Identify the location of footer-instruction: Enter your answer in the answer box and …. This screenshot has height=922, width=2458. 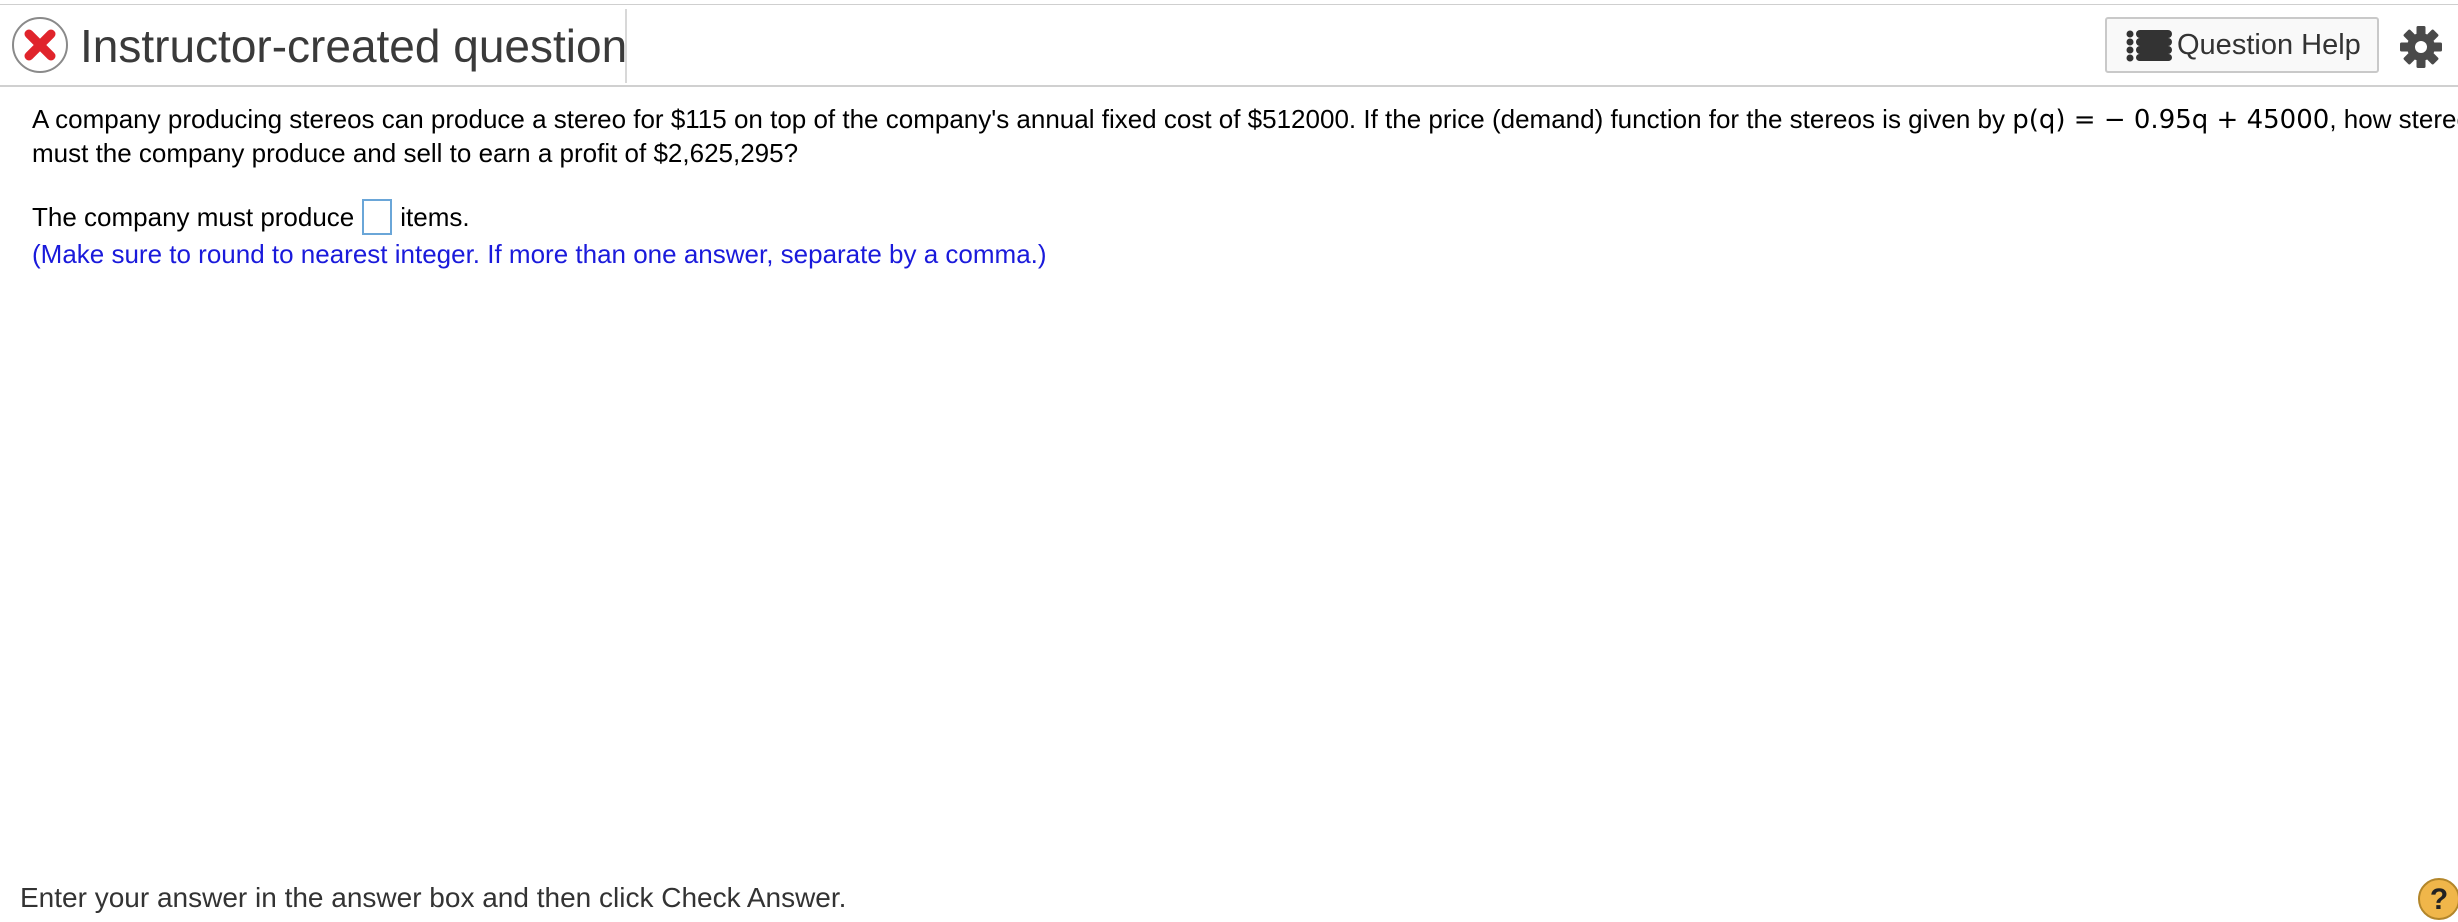
(433, 897).